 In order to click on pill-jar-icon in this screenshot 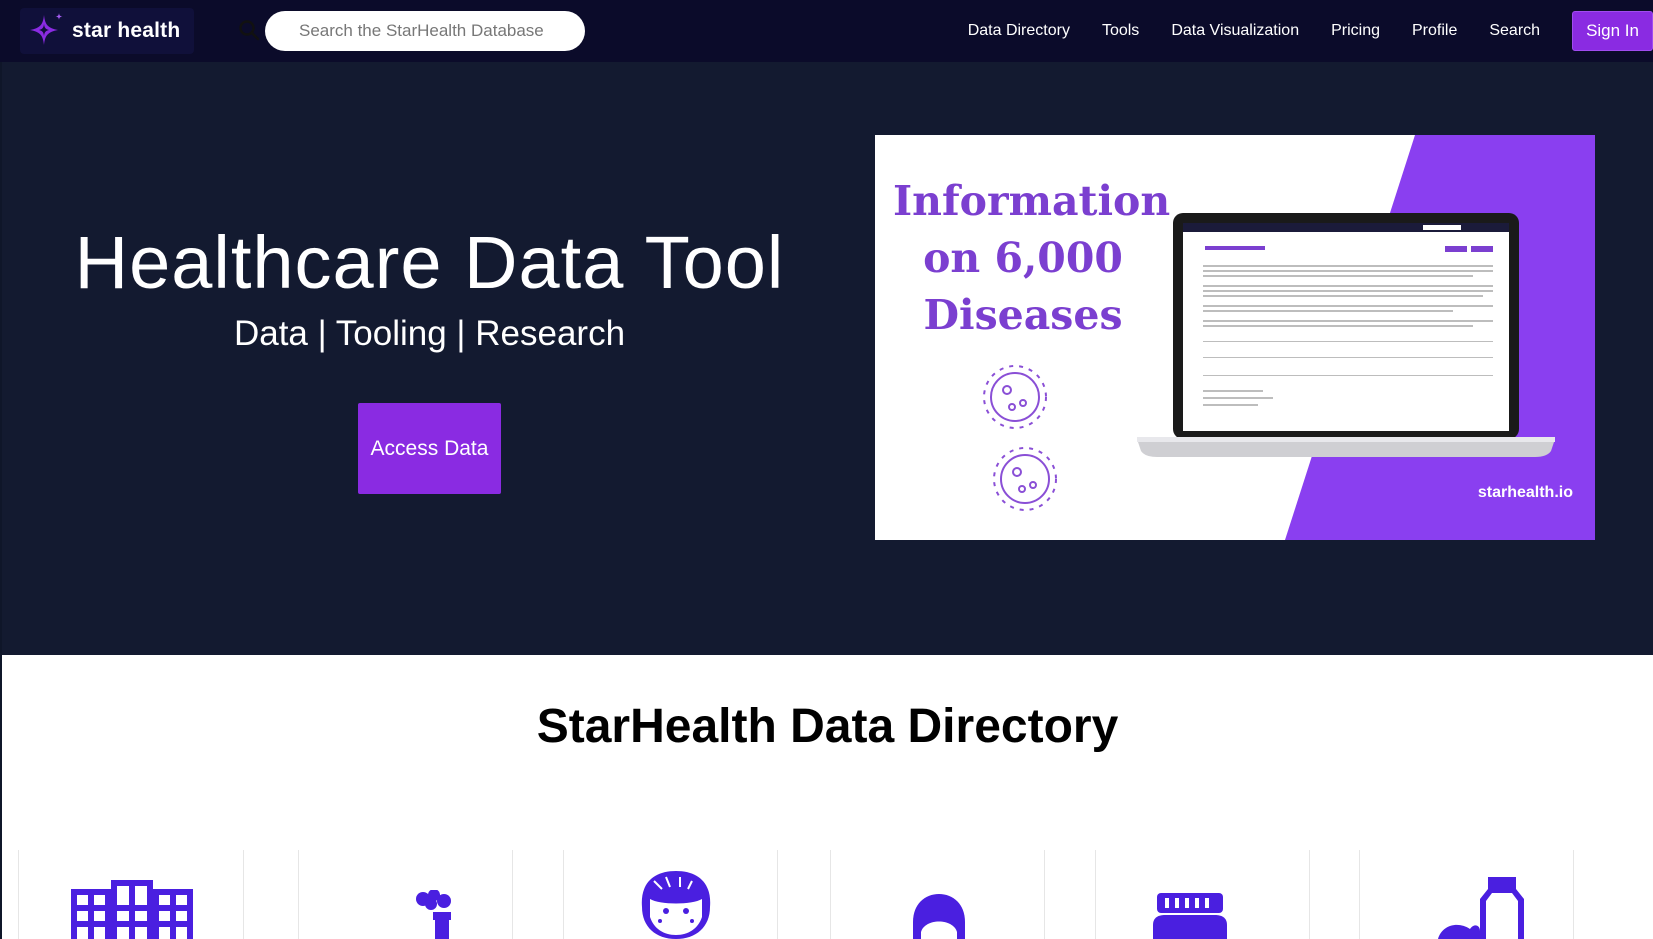, I will do `click(1190, 916)`.